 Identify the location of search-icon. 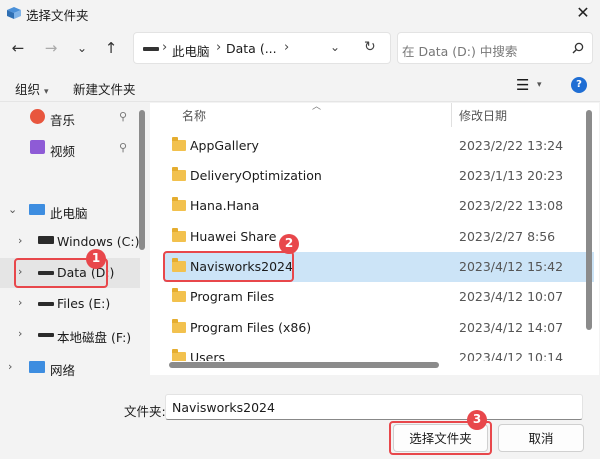
(578, 48).